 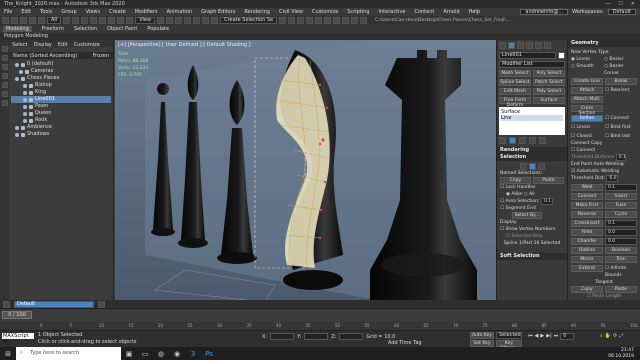 I want to click on menu-create: Create, so click(x=117, y=12).